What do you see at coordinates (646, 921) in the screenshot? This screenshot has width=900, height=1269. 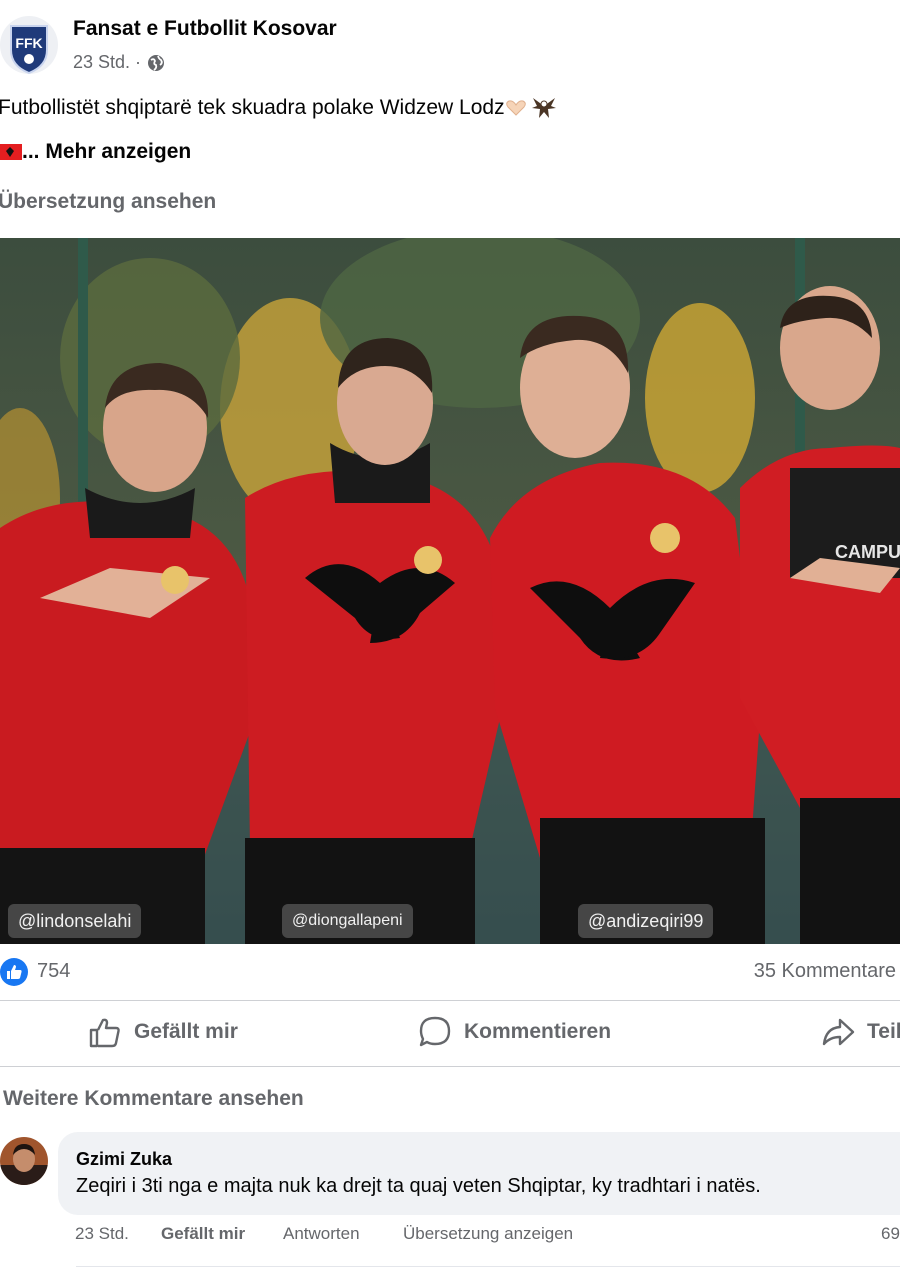 I see `photo-tag: @andizeqiri99` at bounding box center [646, 921].